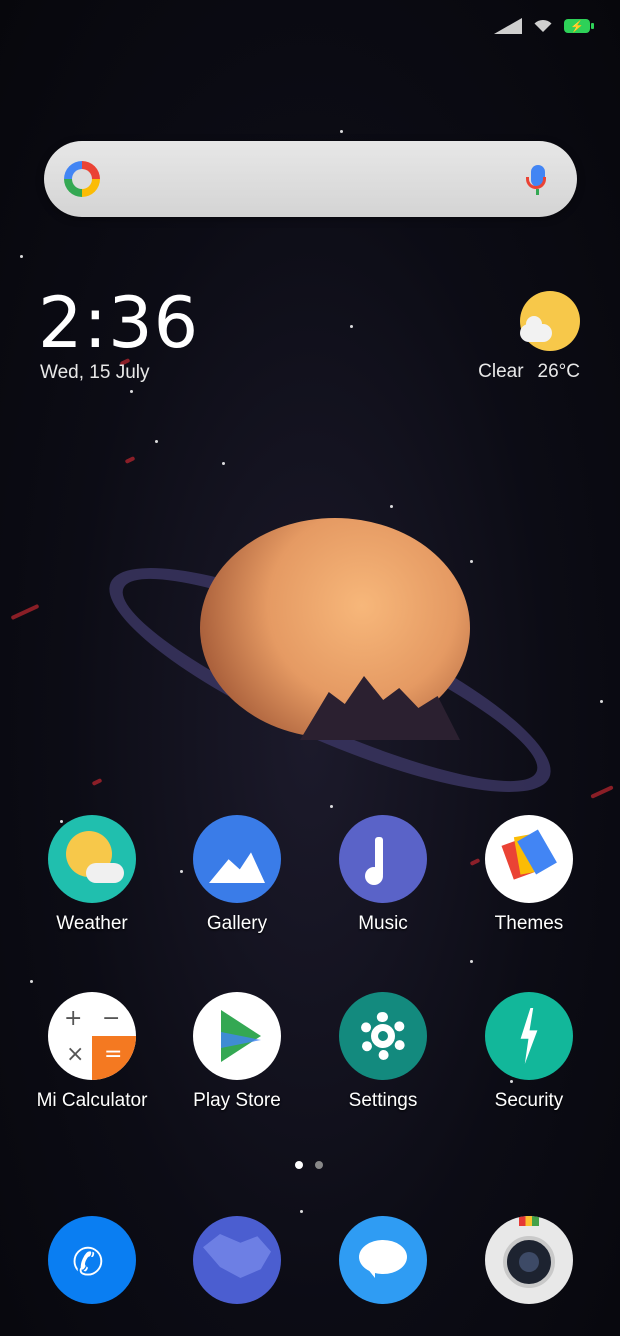 The width and height of the screenshot is (620, 1336). Describe the element at coordinates (113, 1054) in the screenshot. I see `calc-equals-symbol: =` at that location.